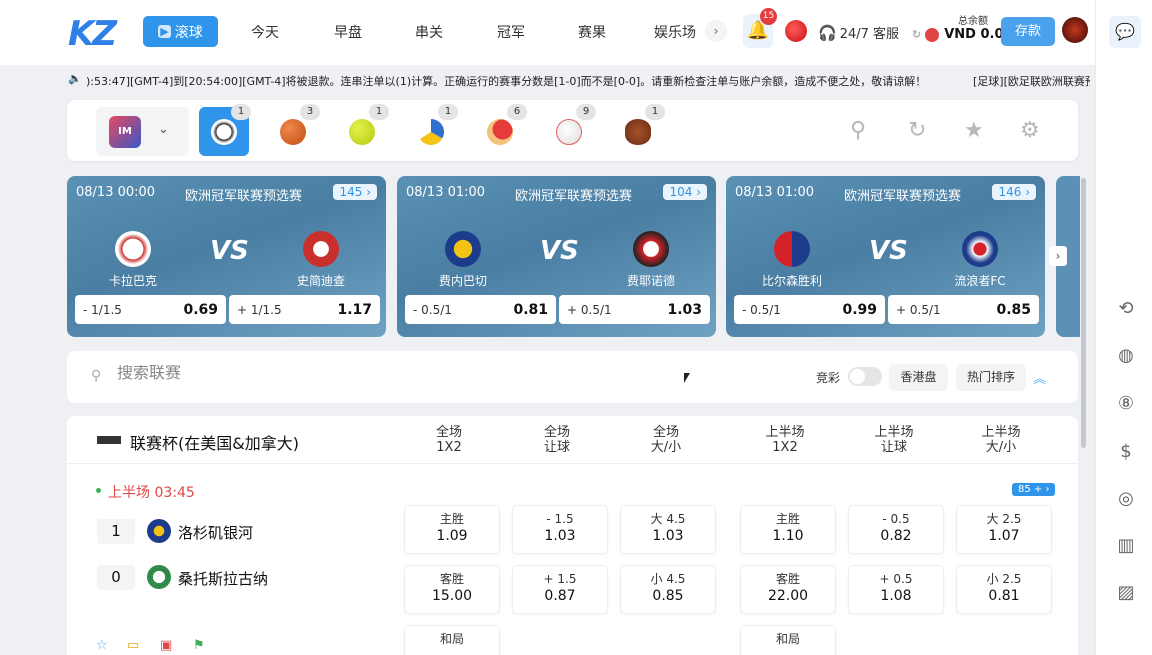 The width and height of the screenshot is (1152, 655). Describe the element at coordinates (348, 32) in the screenshot. I see `nav-early: 早盘` at that location.